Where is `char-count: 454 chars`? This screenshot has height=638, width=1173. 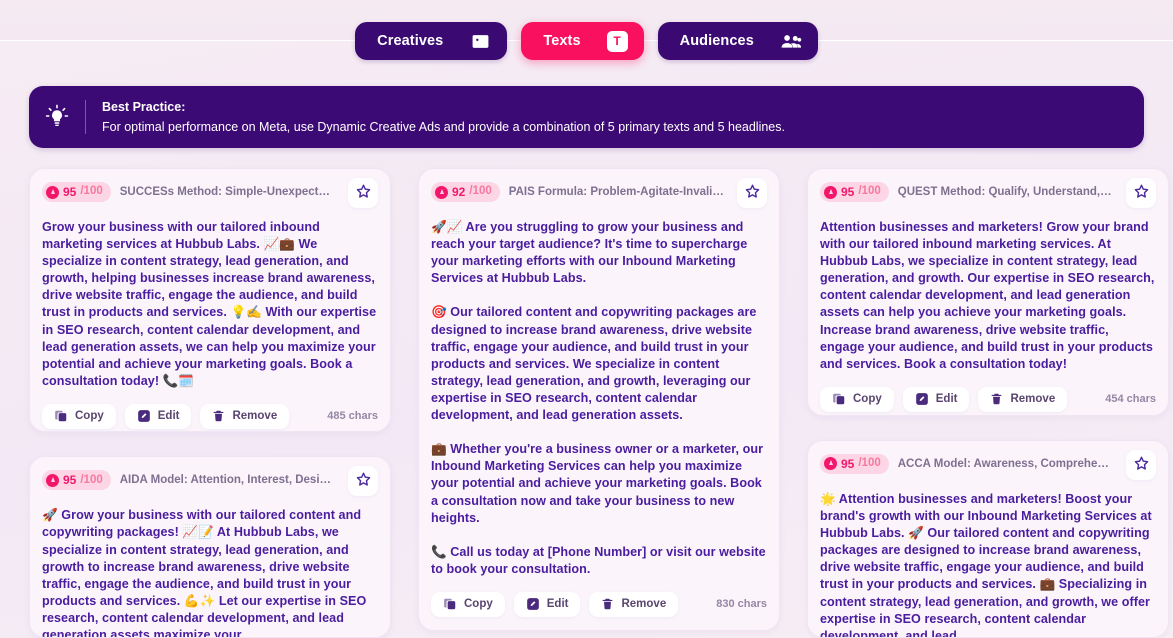
char-count: 454 chars is located at coordinates (1130, 399).